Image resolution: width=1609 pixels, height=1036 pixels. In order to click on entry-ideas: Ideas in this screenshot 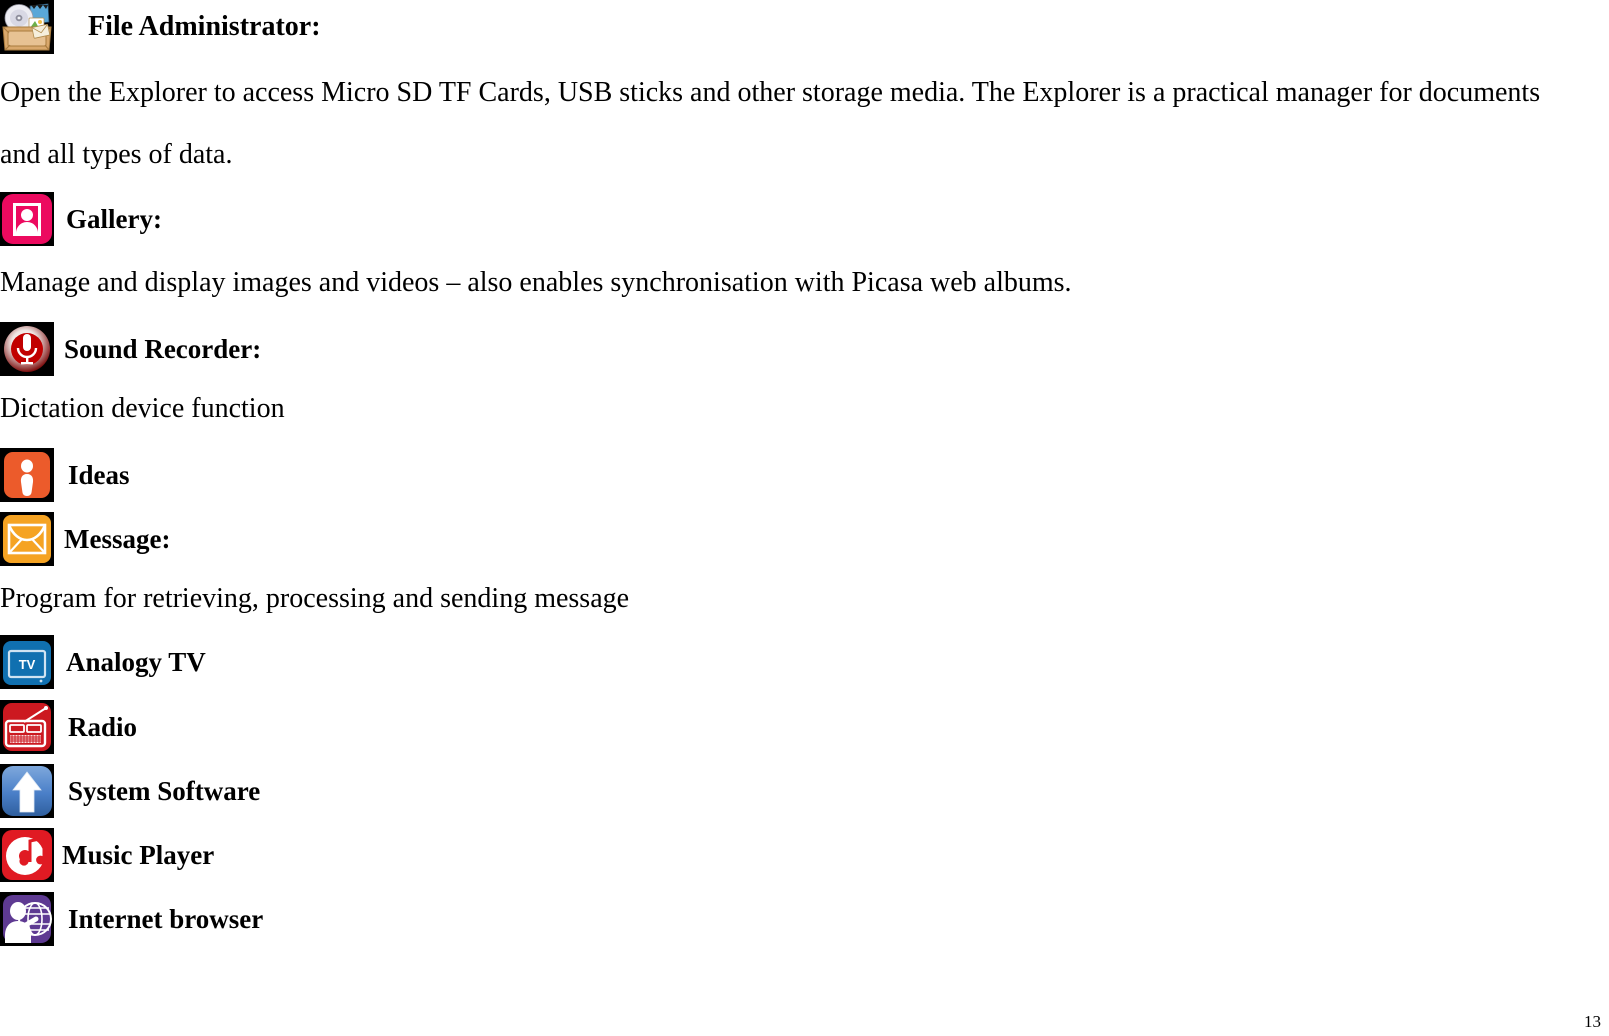, I will do `click(65, 475)`.